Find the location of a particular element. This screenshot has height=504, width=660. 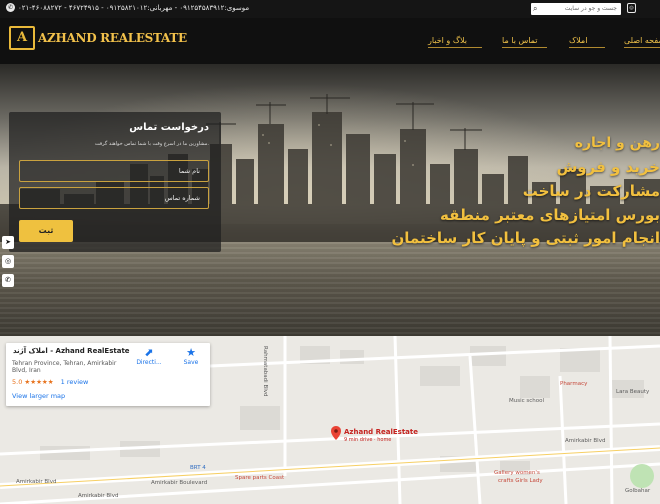

map-label-poi: Music school is located at coordinates (527, 401).